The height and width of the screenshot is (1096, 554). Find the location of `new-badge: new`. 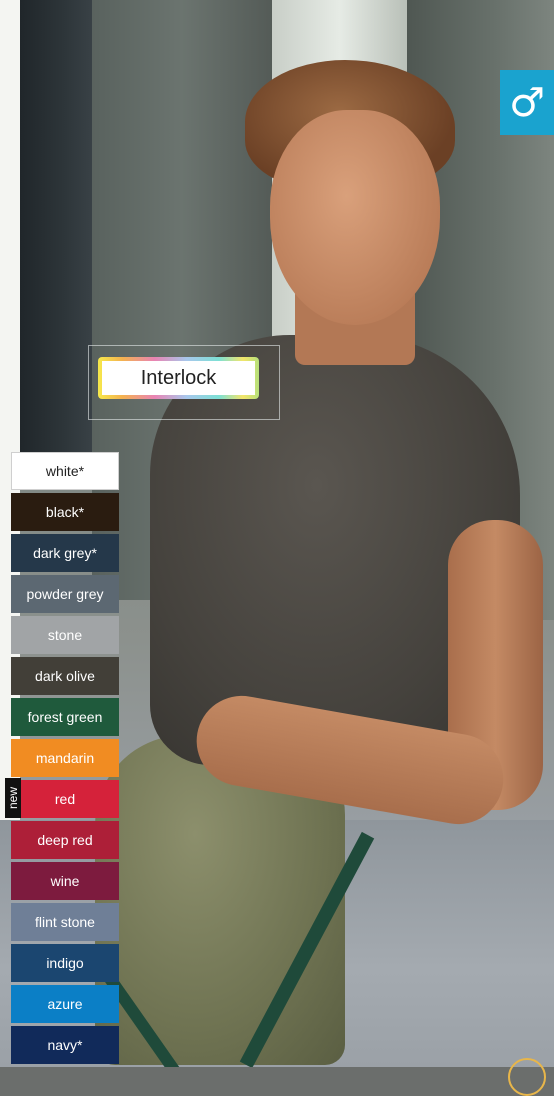

new-badge: new is located at coordinates (13, 798).